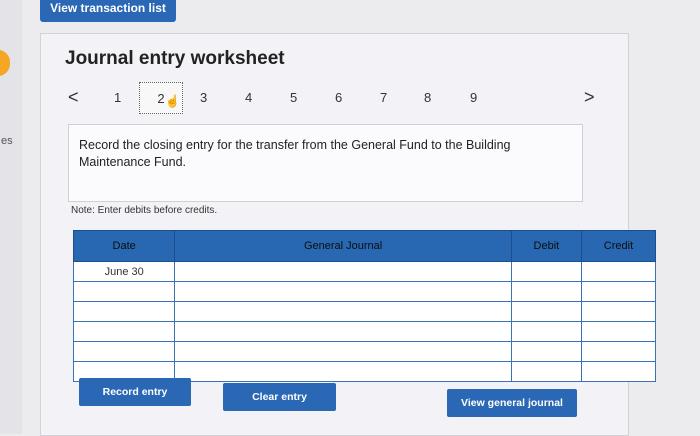 The image size is (700, 436). What do you see at coordinates (546, 246) in the screenshot?
I see `header-debit: Debit` at bounding box center [546, 246].